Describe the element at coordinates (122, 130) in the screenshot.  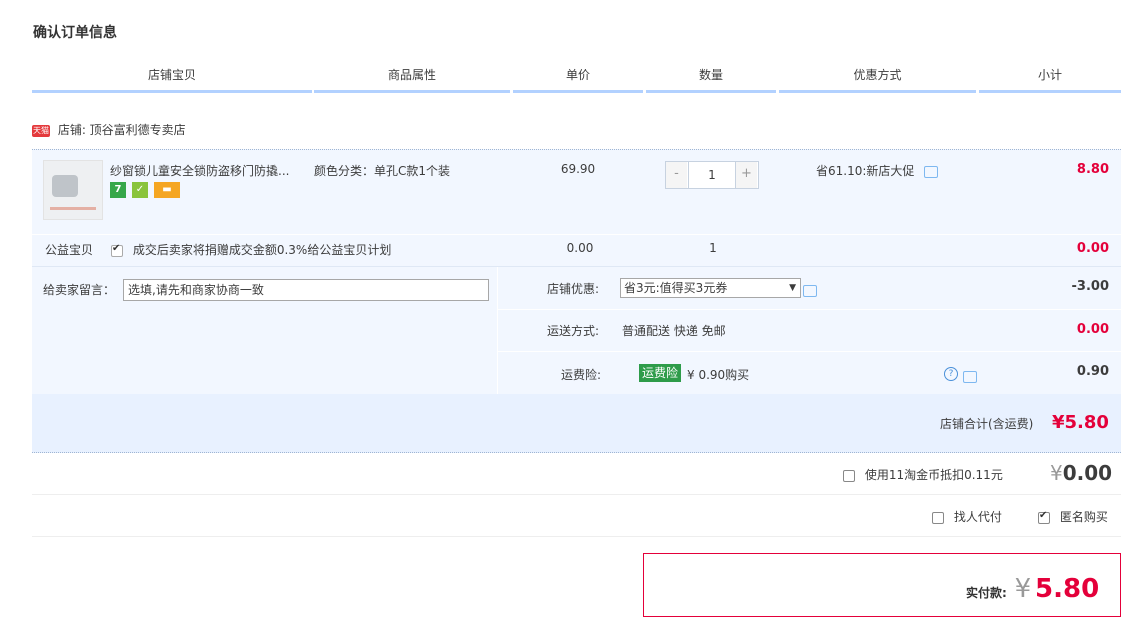
I see `shop-name: 店铺: 顶谷富利德专卖店` at that location.